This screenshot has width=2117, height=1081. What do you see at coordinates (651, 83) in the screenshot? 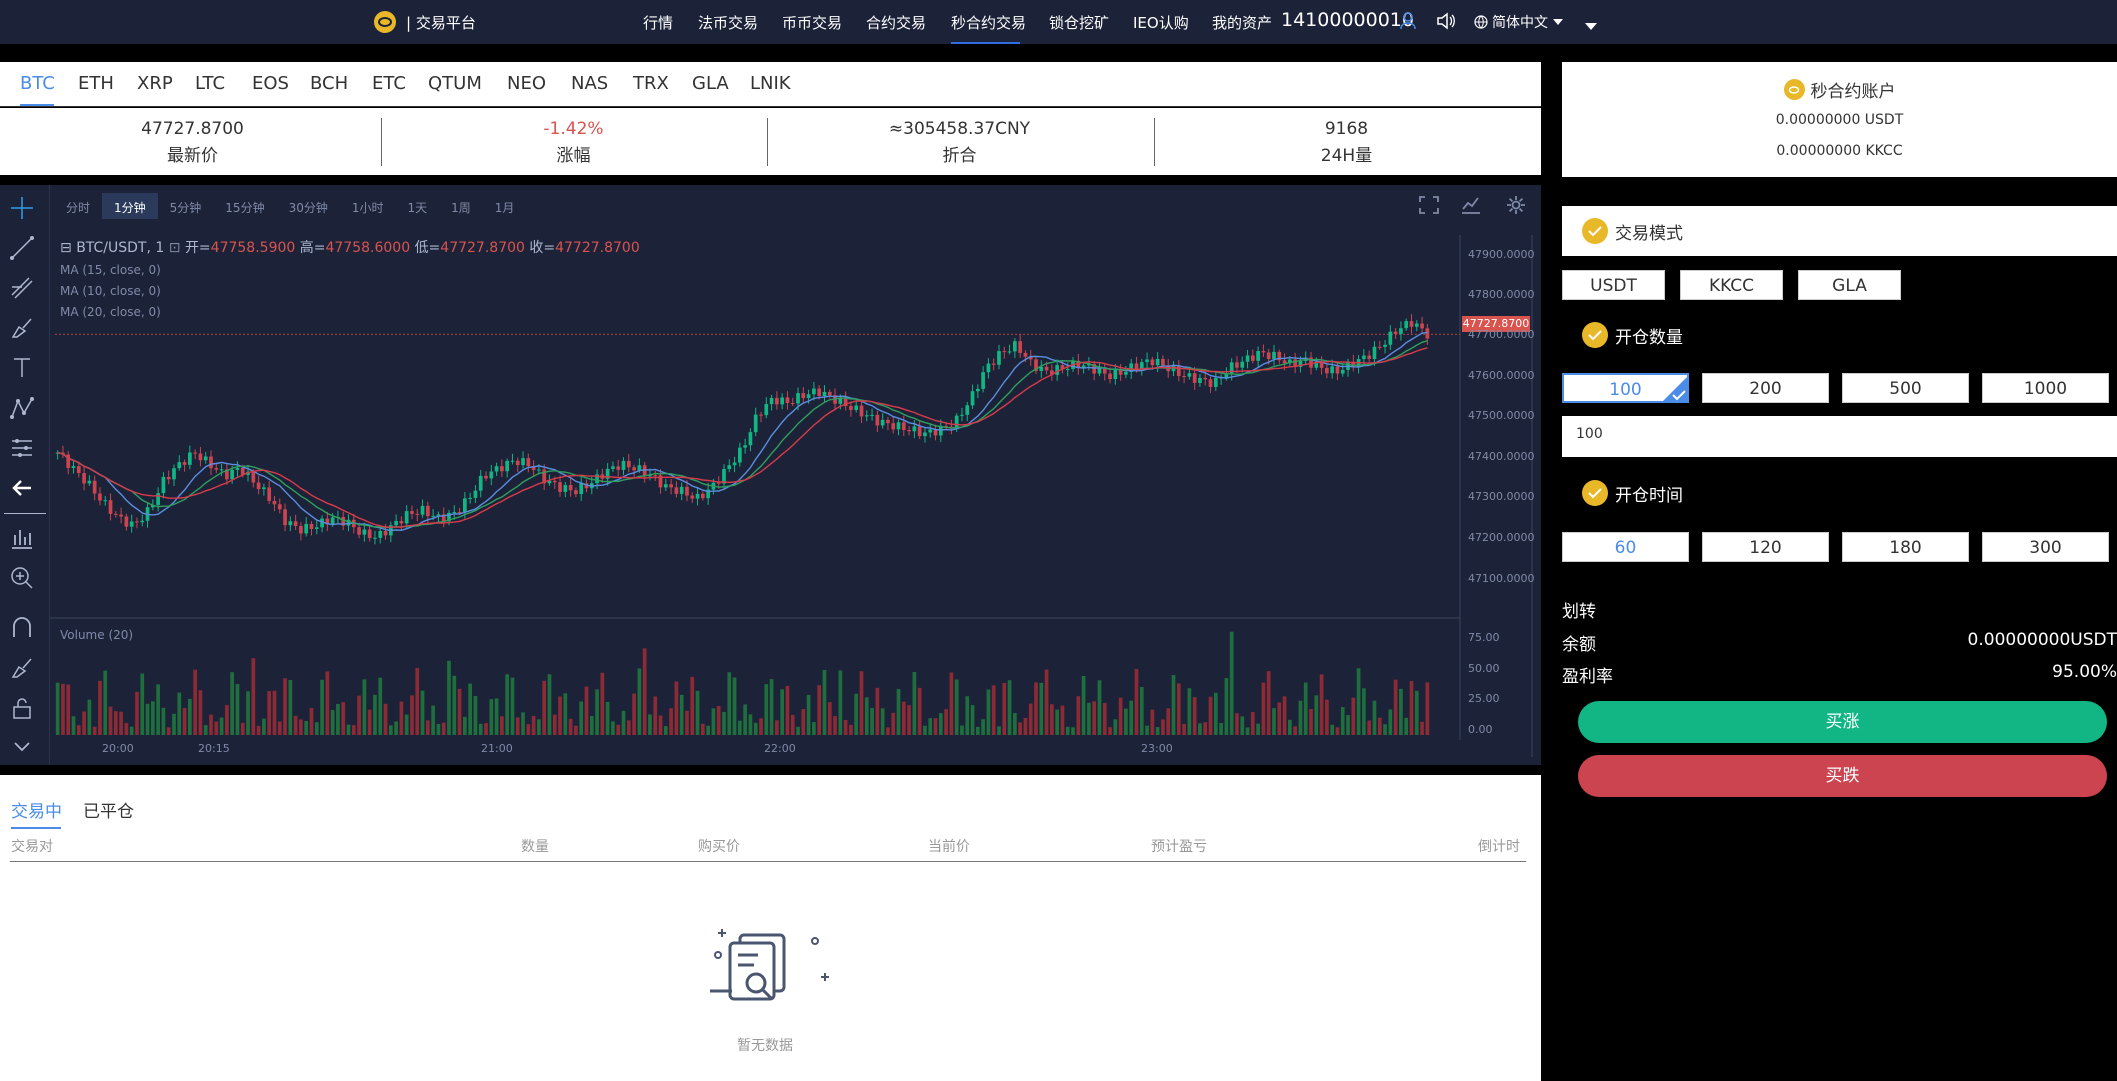
I see `coin-tab-trx: TRX` at bounding box center [651, 83].